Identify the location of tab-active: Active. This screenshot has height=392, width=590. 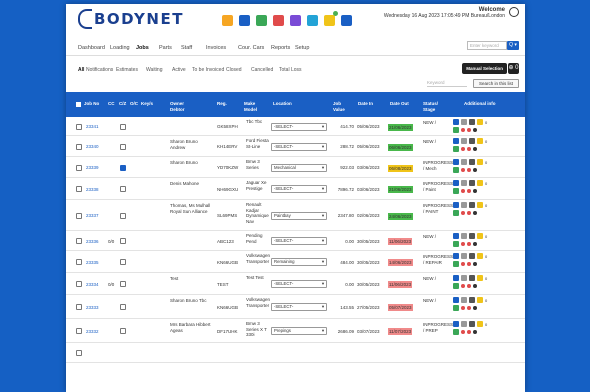
(179, 70).